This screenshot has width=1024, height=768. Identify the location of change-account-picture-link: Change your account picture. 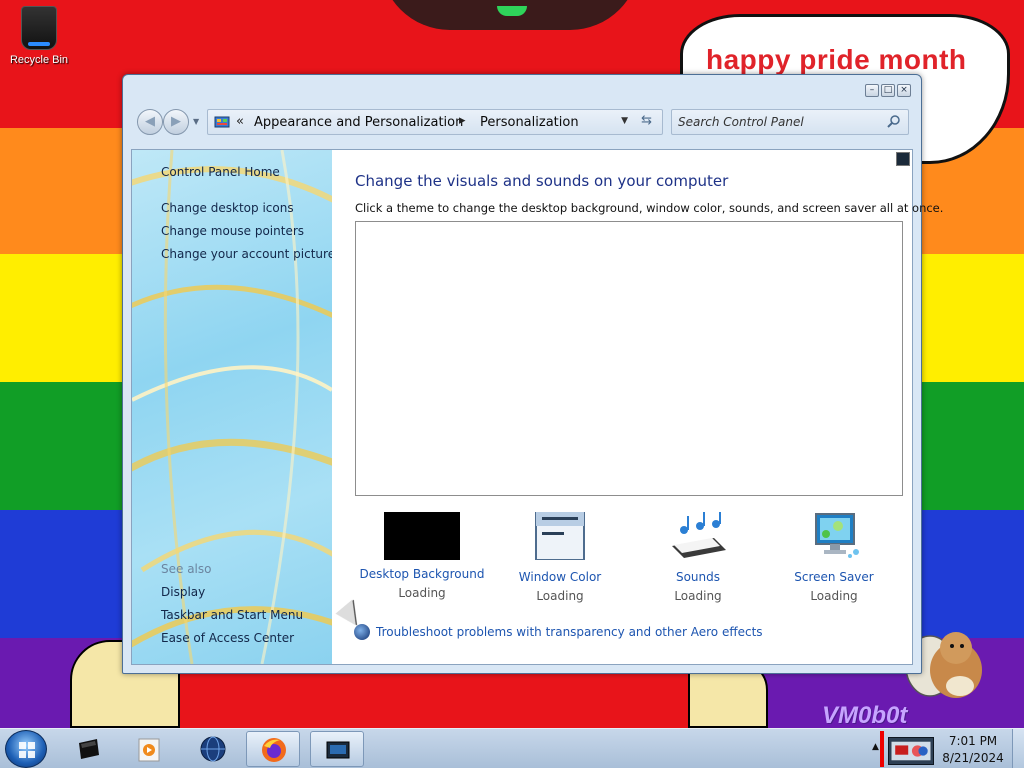
(246, 254).